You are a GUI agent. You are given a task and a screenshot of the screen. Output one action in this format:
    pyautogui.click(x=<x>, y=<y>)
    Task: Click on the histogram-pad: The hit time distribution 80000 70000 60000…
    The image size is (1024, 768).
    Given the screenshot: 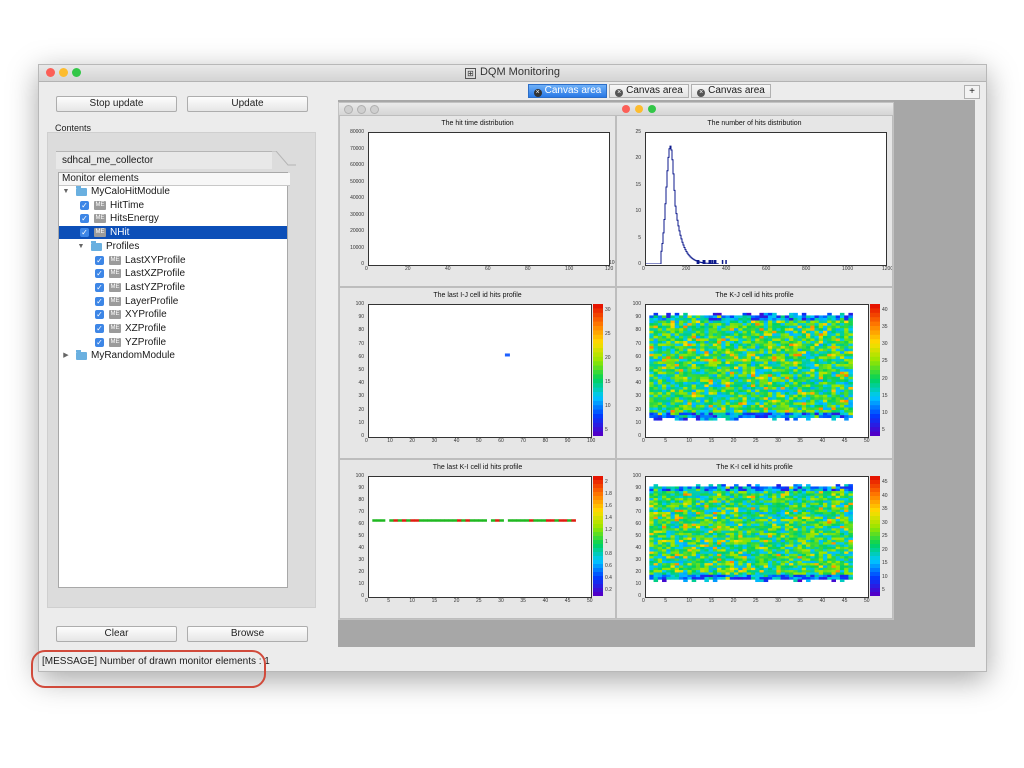 What is the action you would take?
    pyautogui.click(x=477, y=201)
    